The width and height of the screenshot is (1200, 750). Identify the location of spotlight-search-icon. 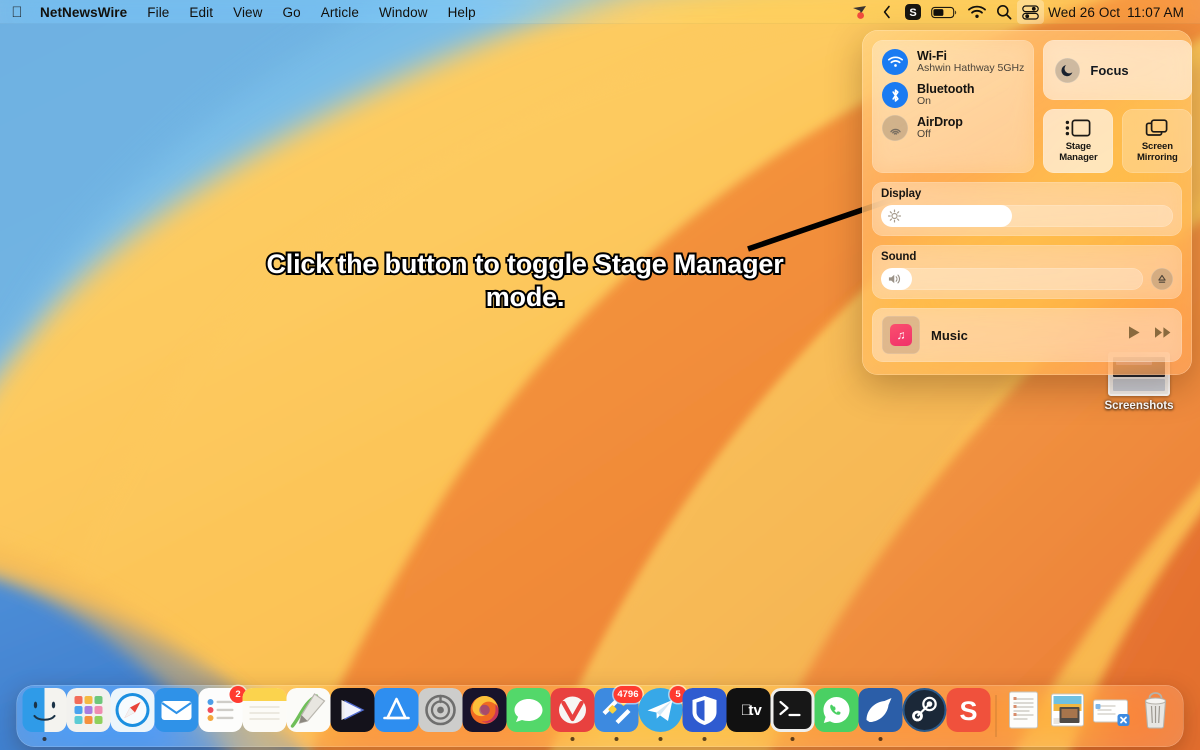
(1004, 12).